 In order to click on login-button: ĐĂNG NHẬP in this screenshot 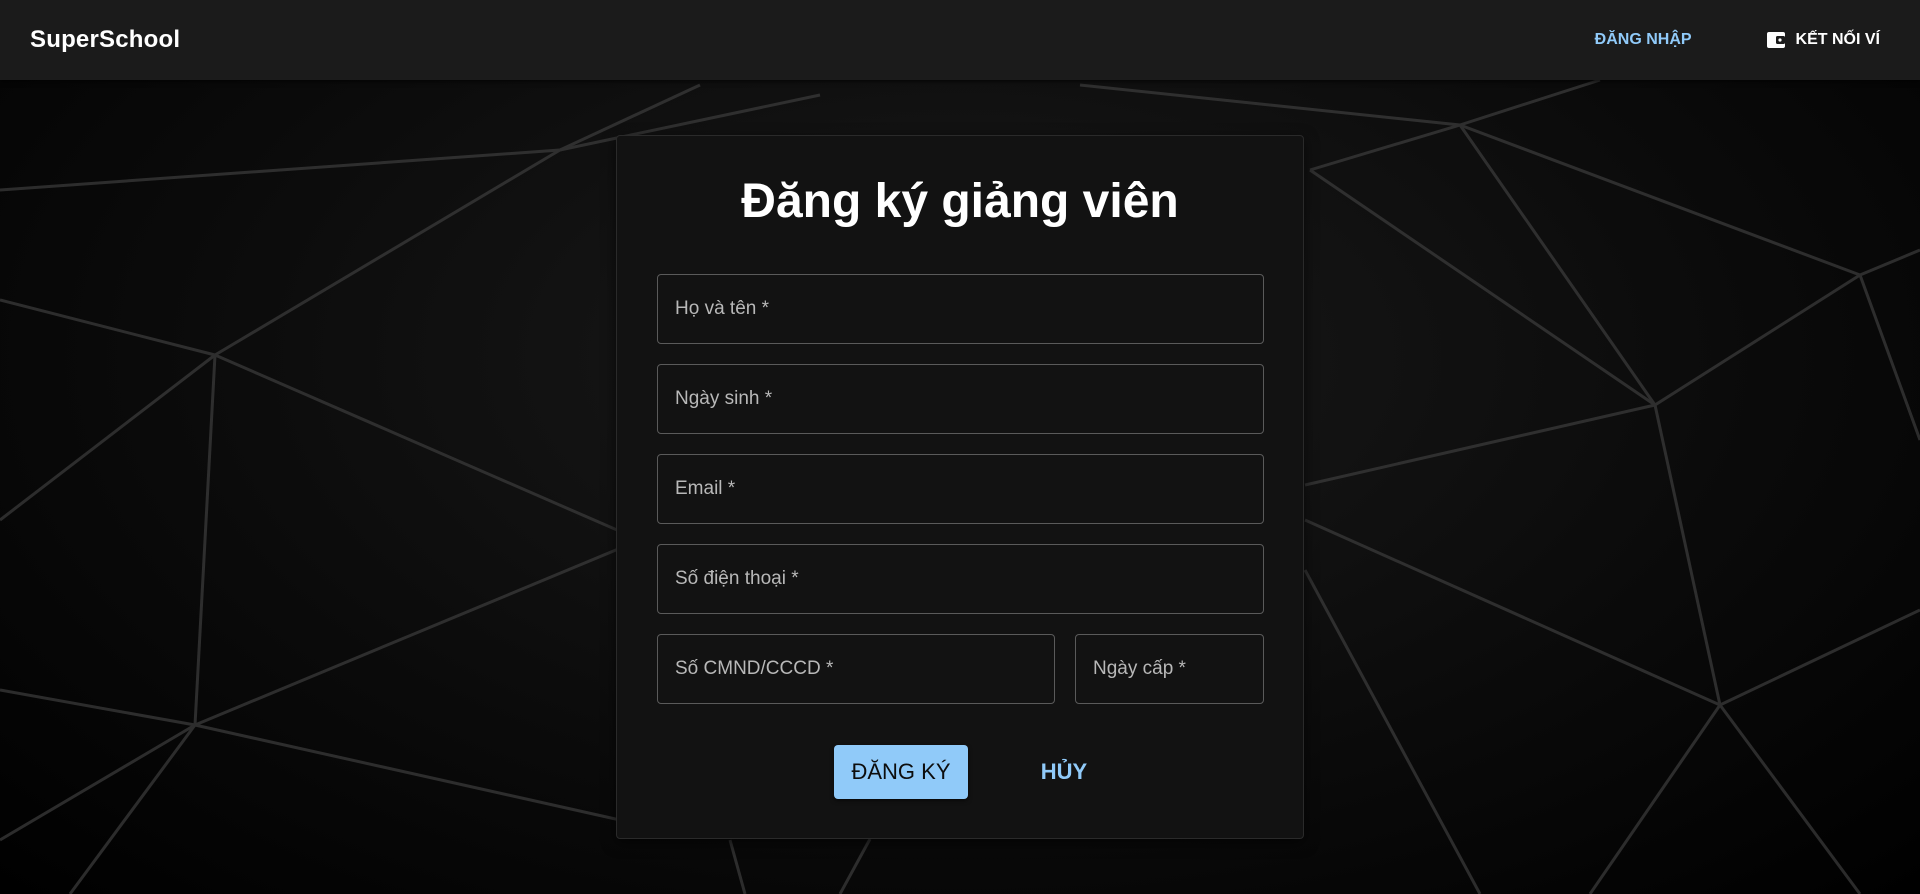, I will do `click(1643, 40)`.